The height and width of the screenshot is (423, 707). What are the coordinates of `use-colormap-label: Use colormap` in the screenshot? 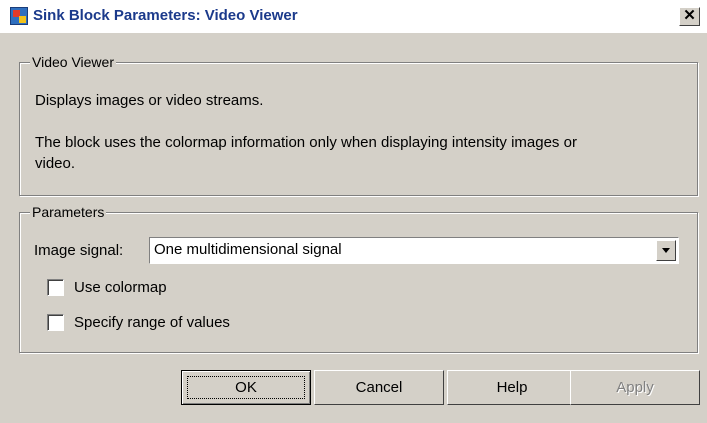 It's located at (120, 287).